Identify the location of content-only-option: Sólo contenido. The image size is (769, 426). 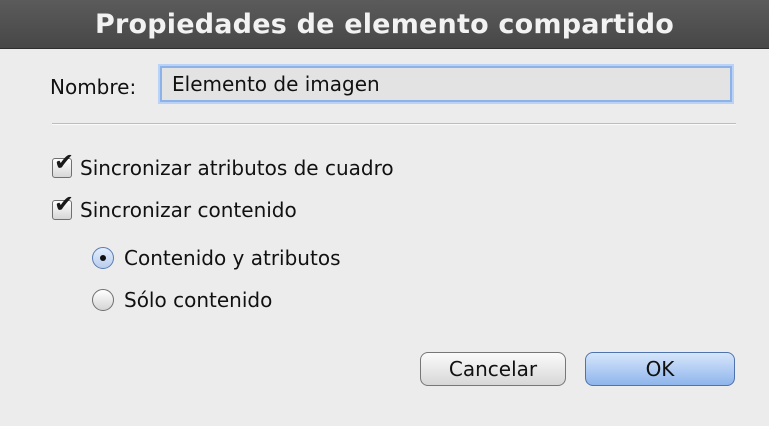
(182, 300).